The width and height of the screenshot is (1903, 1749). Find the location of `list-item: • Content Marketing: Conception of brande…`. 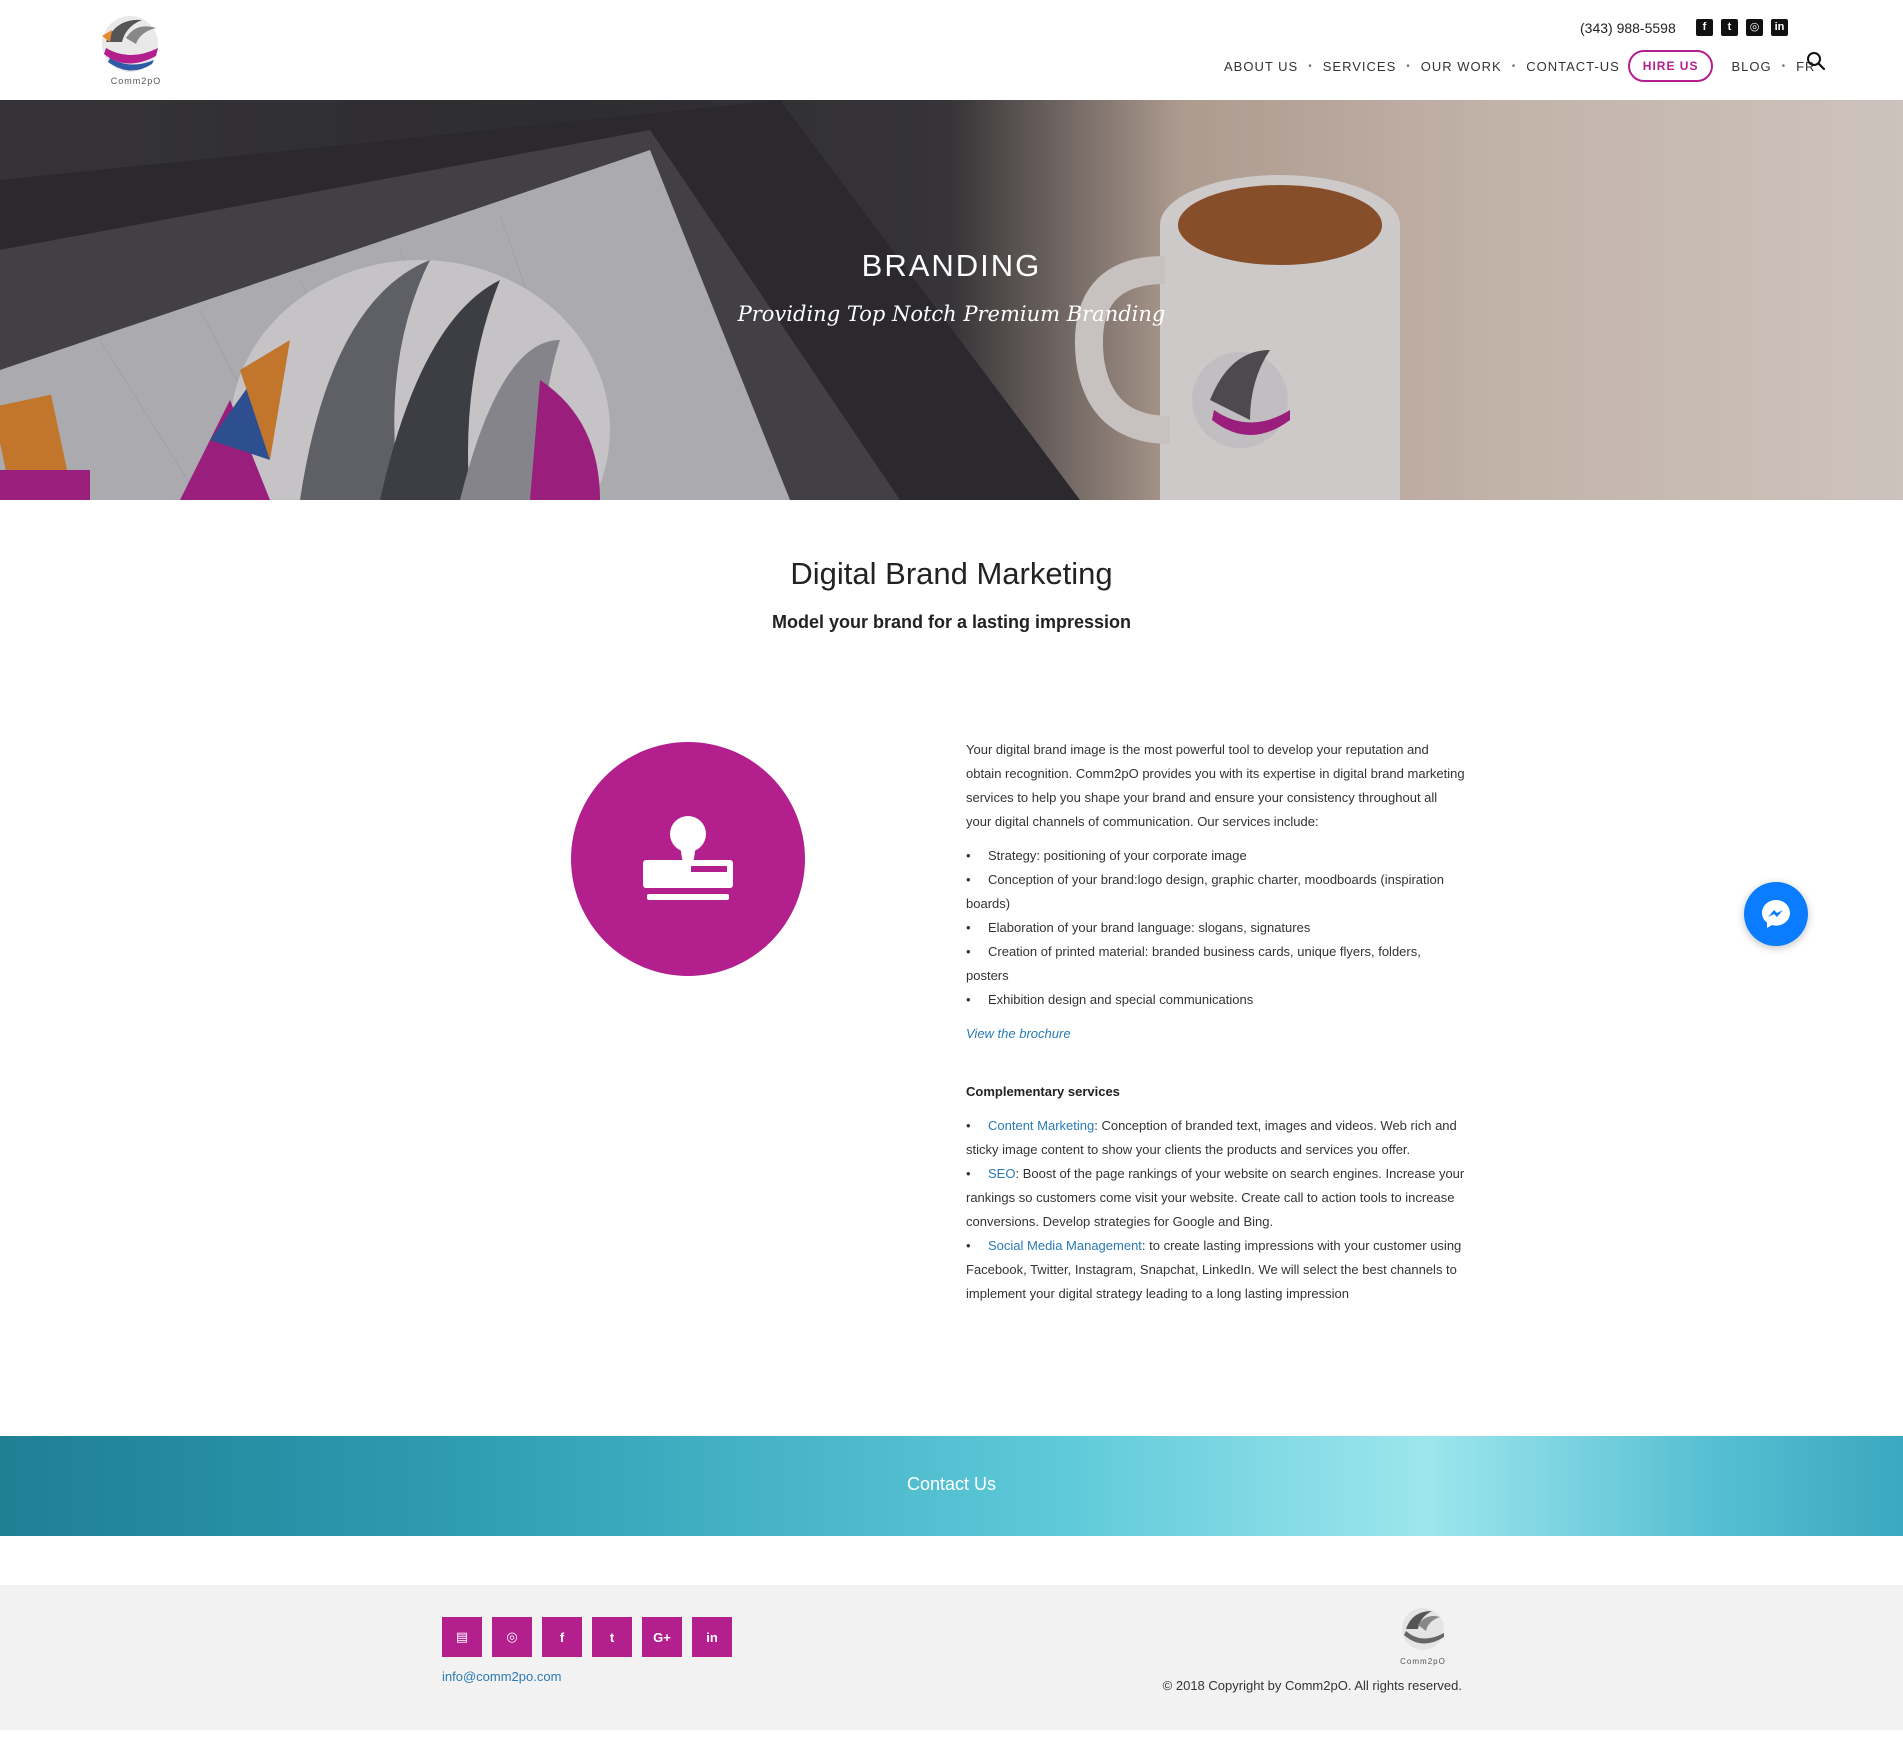

list-item: • Content Marketing: Conception of brande… is located at coordinates (1216, 1138).